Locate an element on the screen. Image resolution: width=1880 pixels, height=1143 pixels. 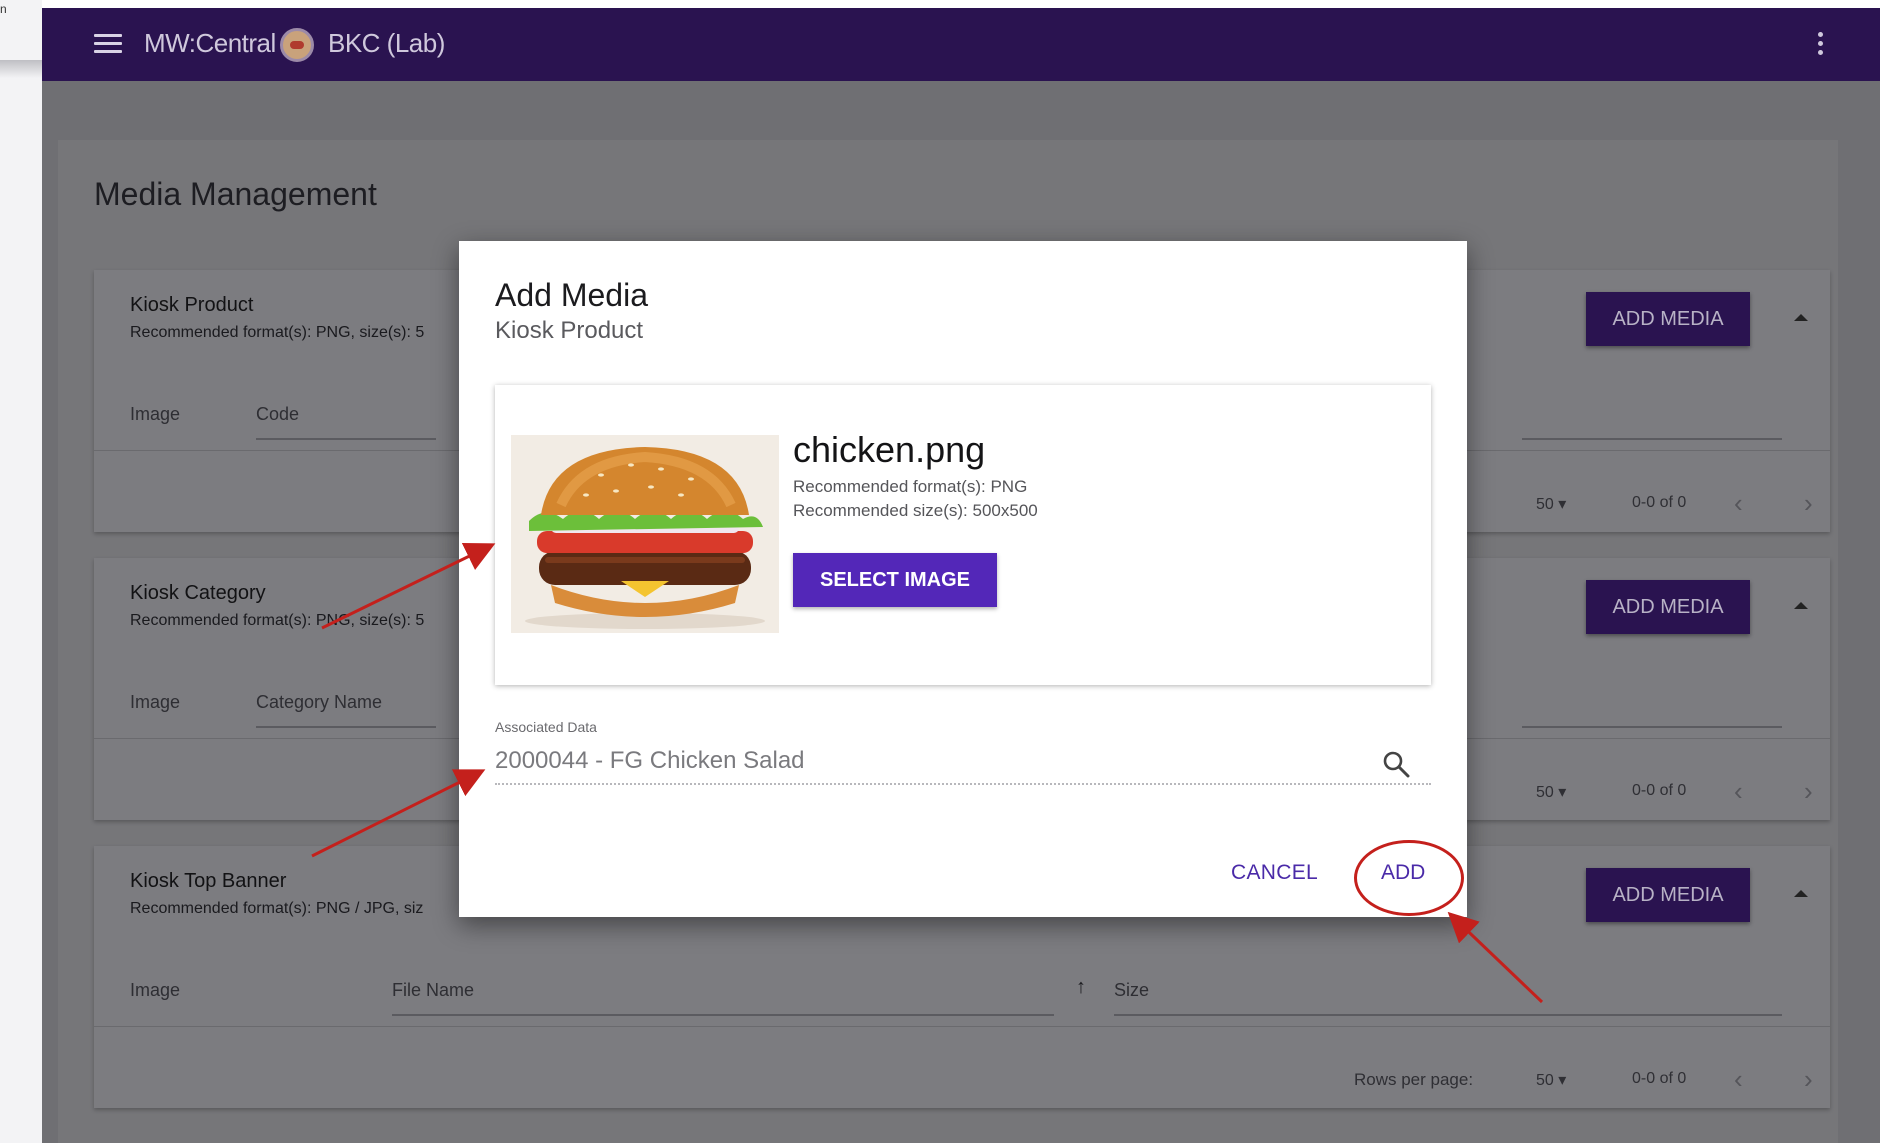
section-title: Kiosk Category is located at coordinates (198, 593).